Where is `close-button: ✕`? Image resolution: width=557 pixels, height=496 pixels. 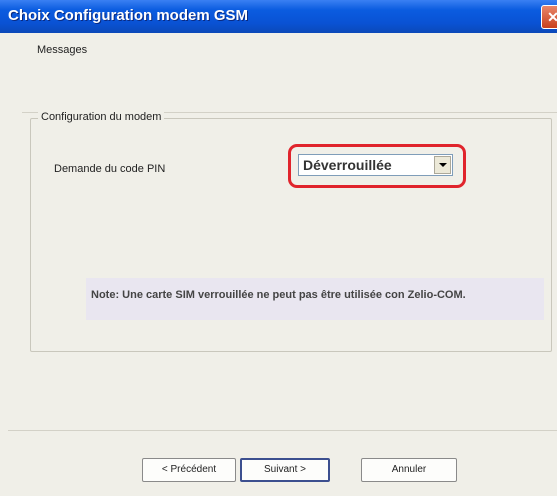
close-button: ✕ is located at coordinates (549, 17).